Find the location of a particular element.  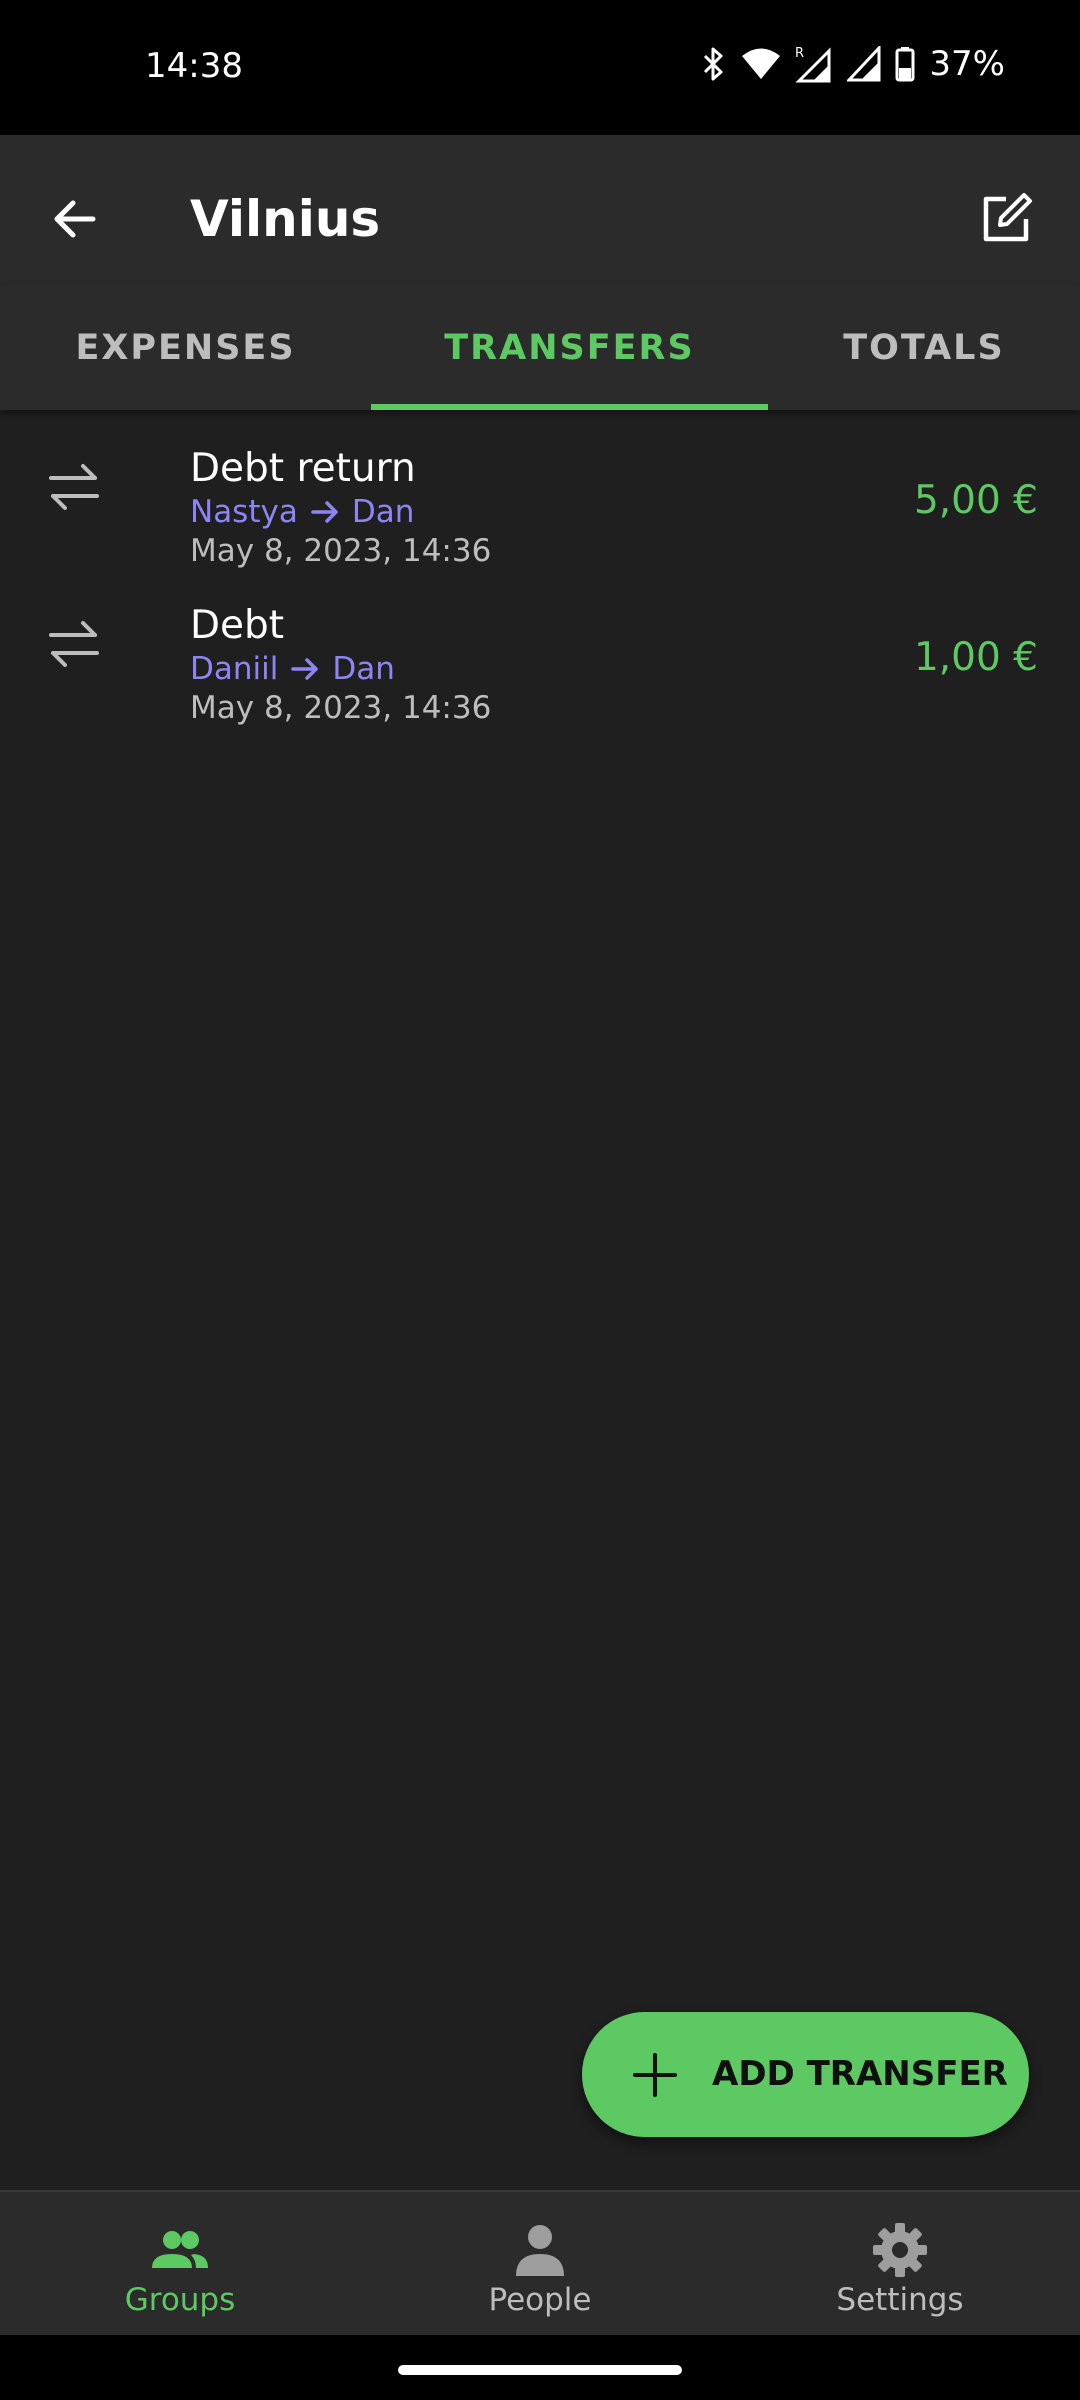

app-bar: Vilnius is located at coordinates (540, 210).